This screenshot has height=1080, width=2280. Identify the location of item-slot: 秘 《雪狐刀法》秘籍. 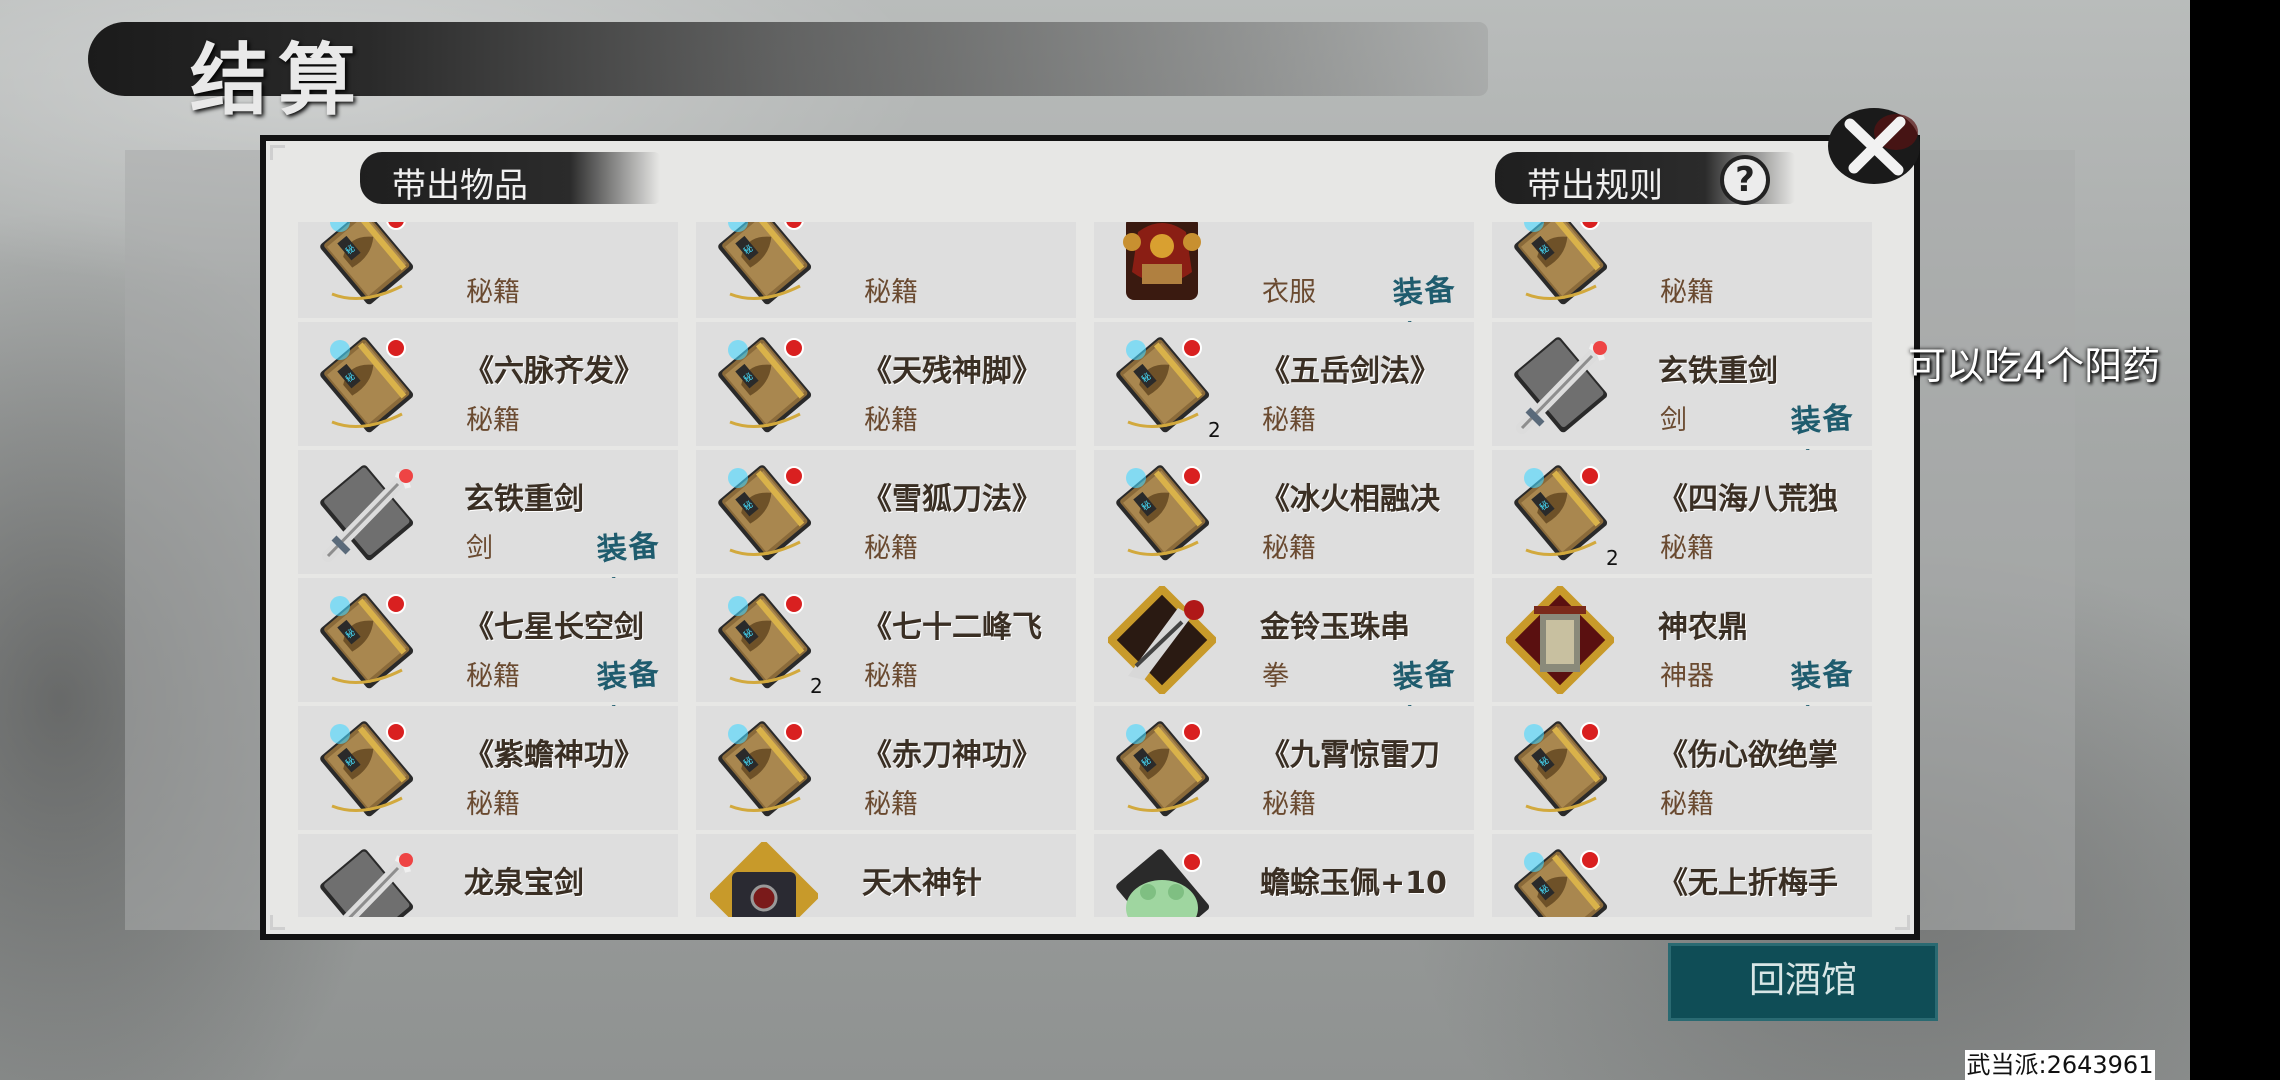
(886, 512).